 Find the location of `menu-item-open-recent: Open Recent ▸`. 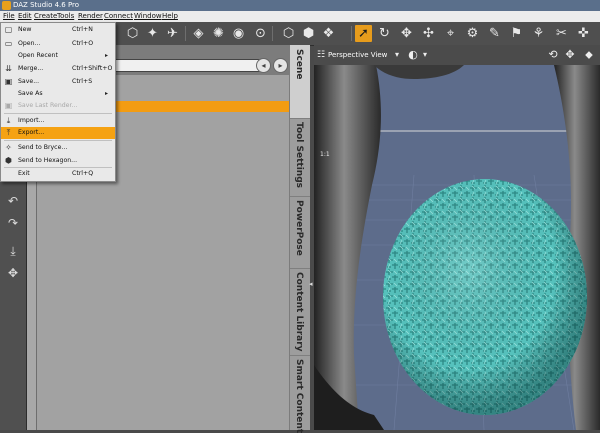

menu-item-open-recent: Open Recent ▸ is located at coordinates (58, 56).